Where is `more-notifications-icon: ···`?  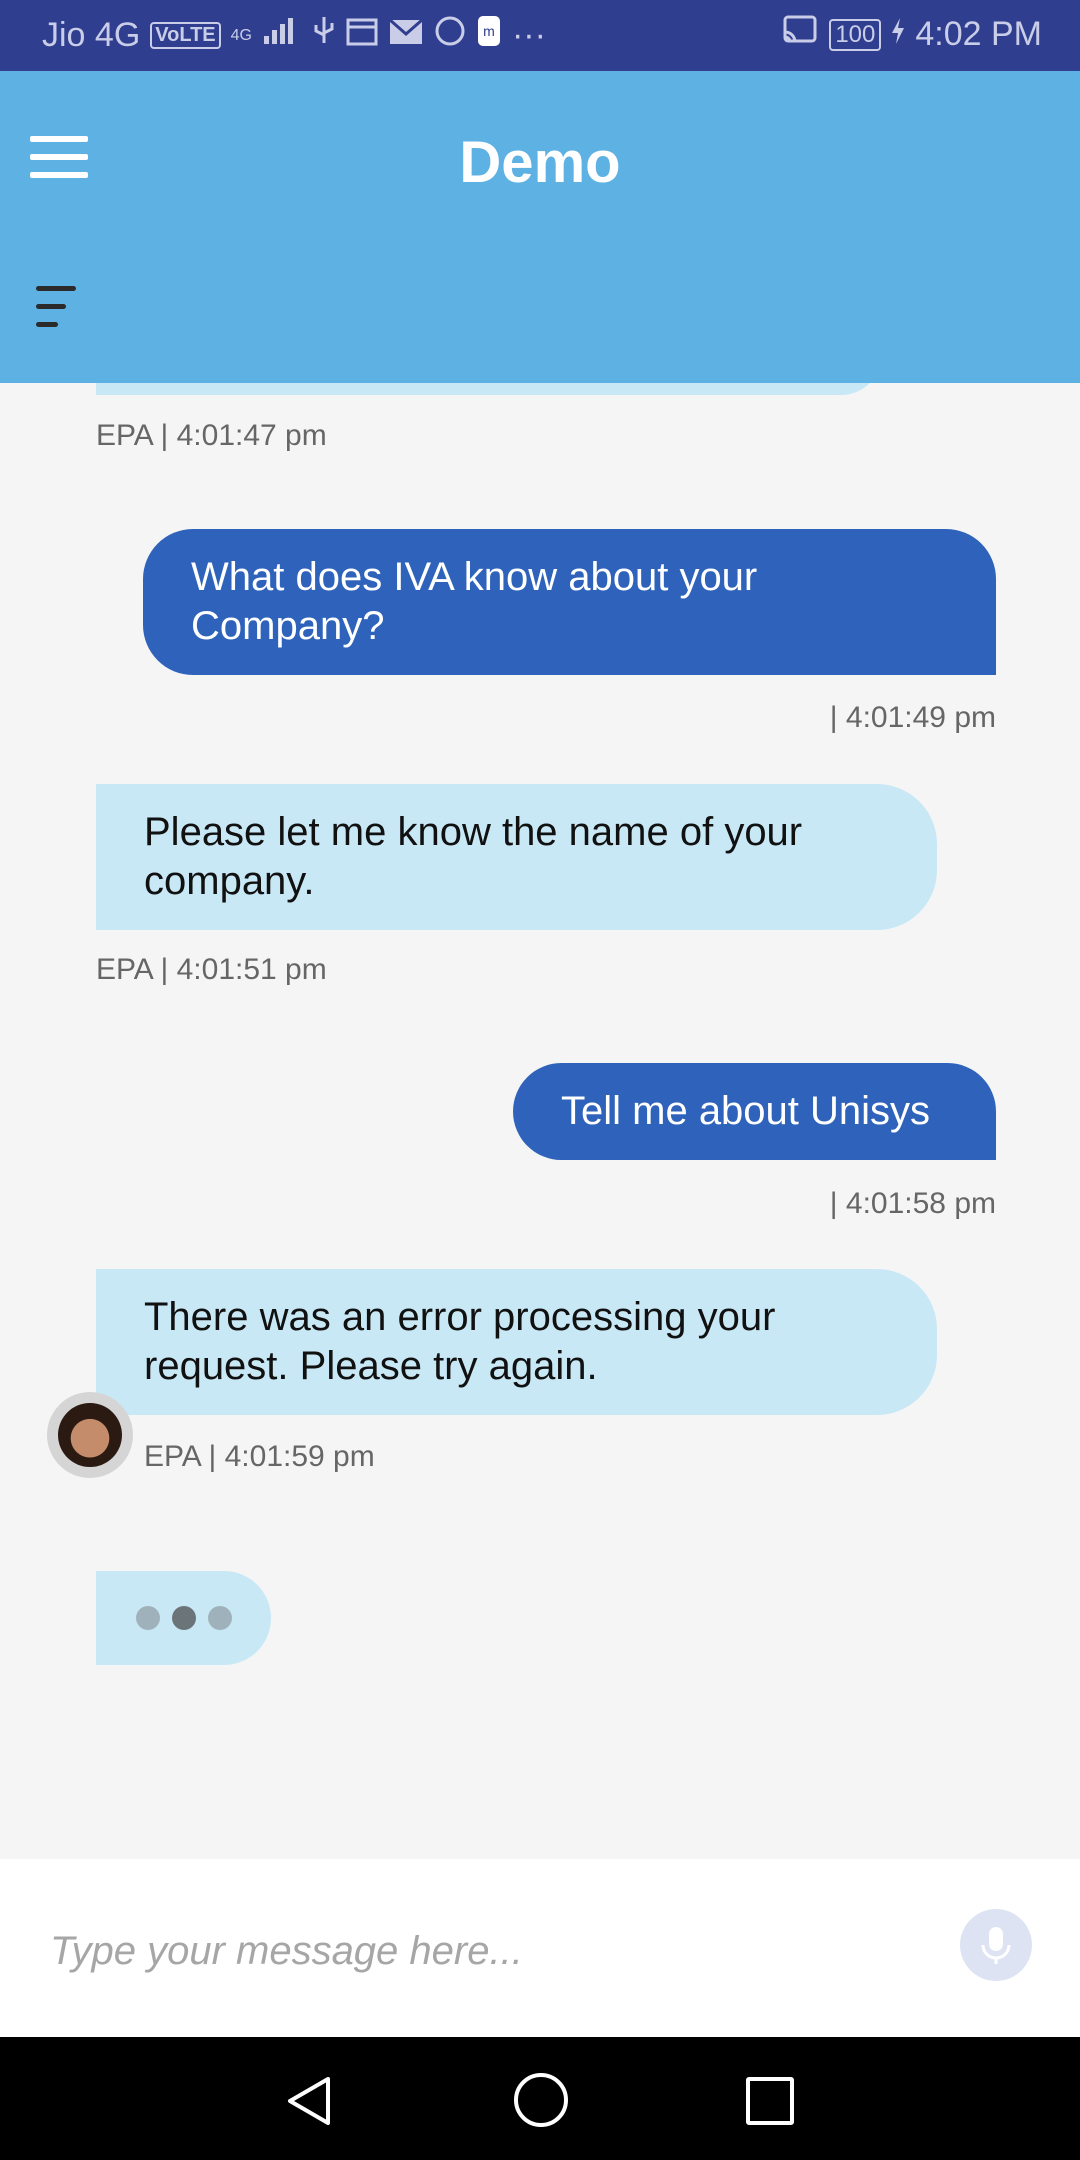 more-notifications-icon: ··· is located at coordinates (528, 35).